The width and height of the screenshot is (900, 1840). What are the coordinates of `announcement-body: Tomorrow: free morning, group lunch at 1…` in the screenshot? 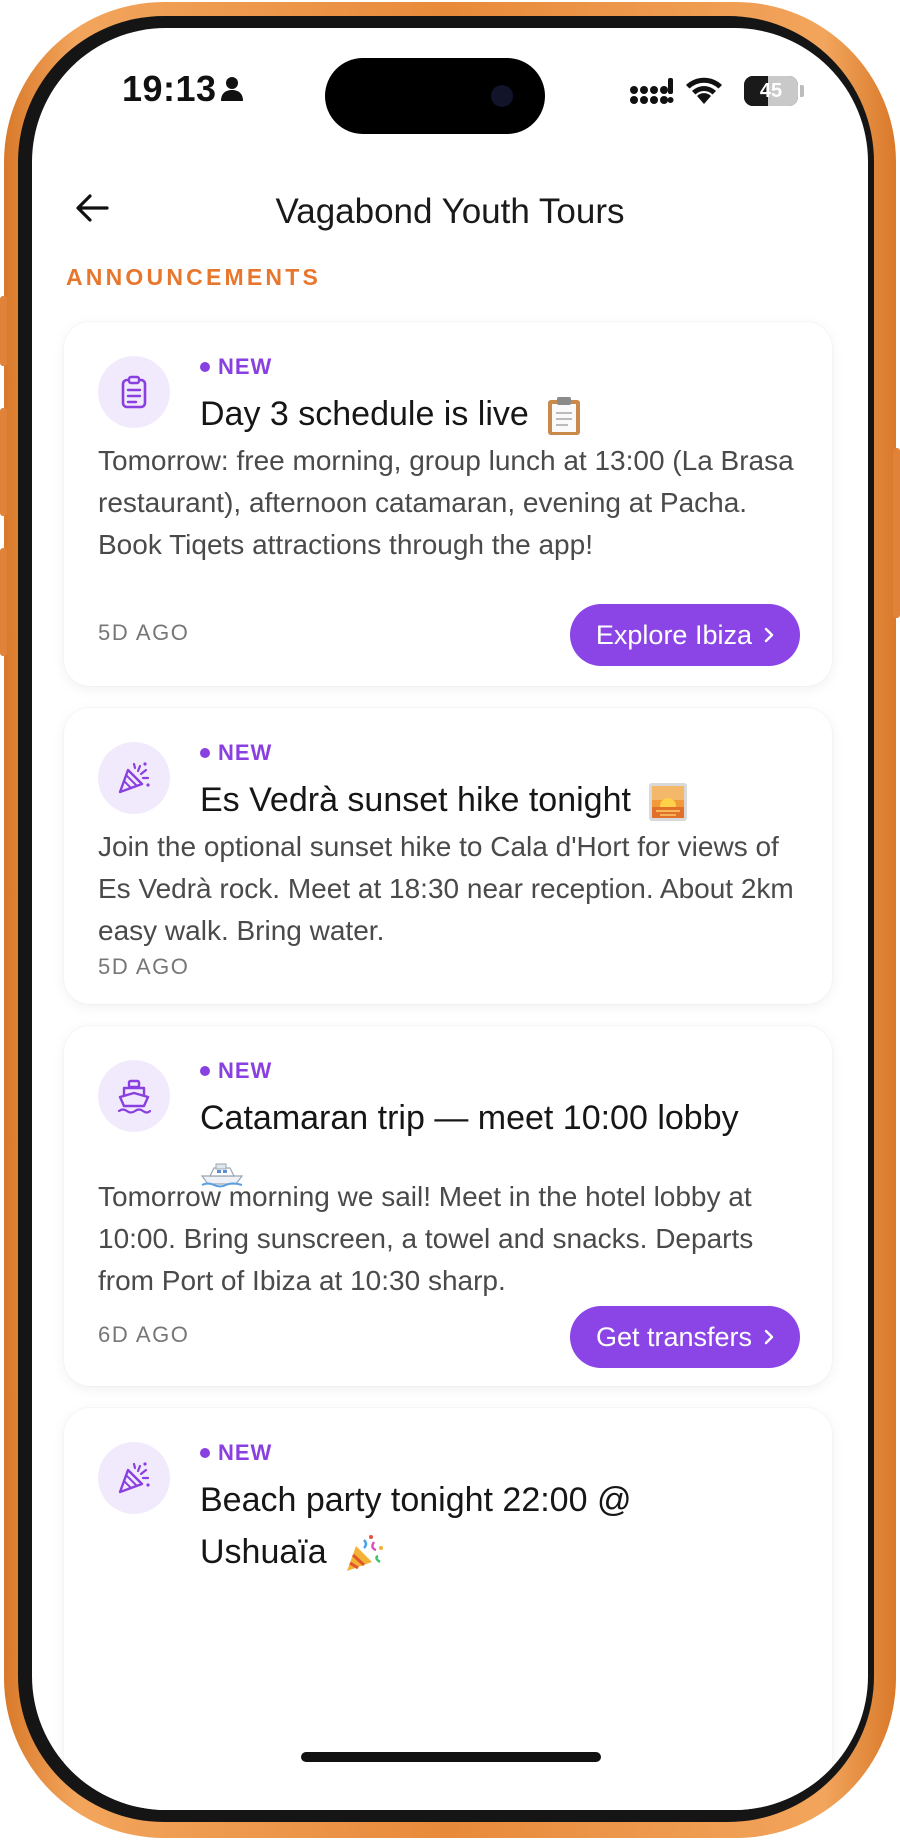 It's located at (446, 502).